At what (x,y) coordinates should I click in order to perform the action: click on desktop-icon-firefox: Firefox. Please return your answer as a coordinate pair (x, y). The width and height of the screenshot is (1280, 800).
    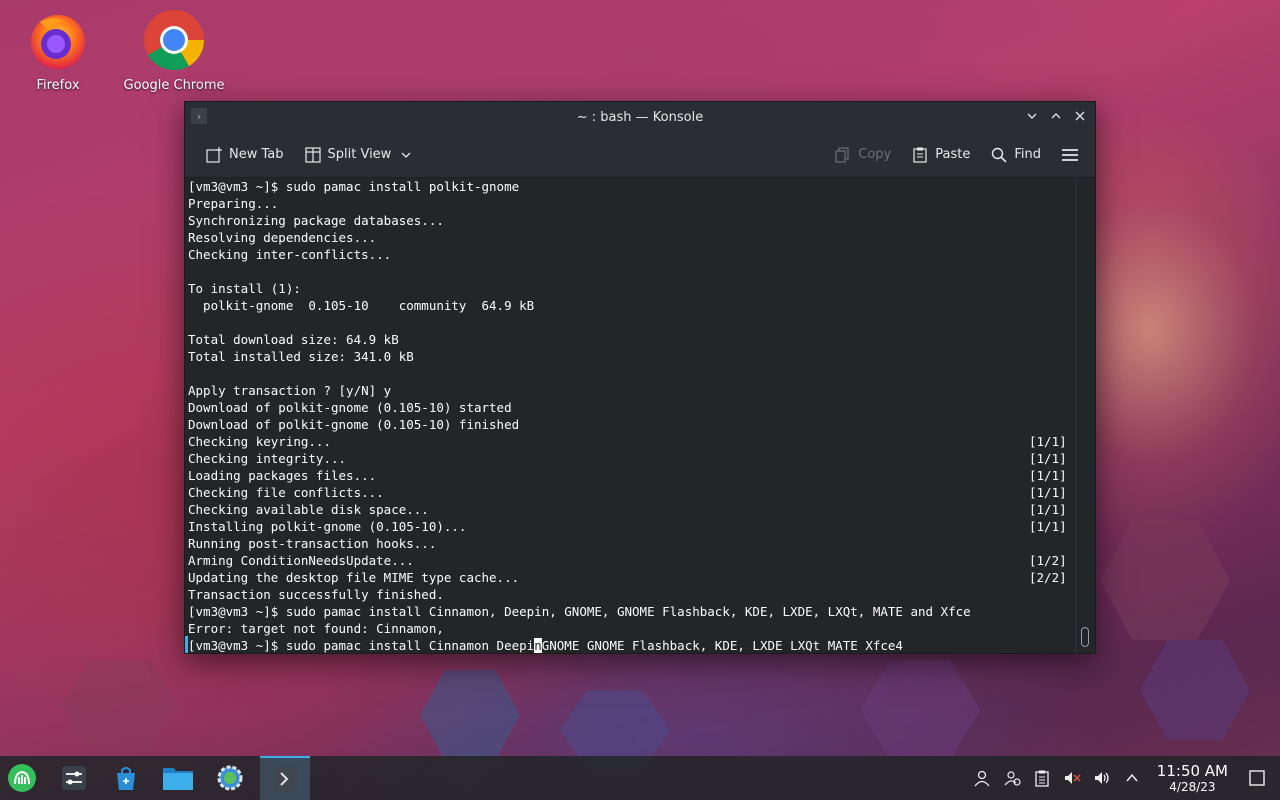
    Looking at the image, I should click on (58, 50).